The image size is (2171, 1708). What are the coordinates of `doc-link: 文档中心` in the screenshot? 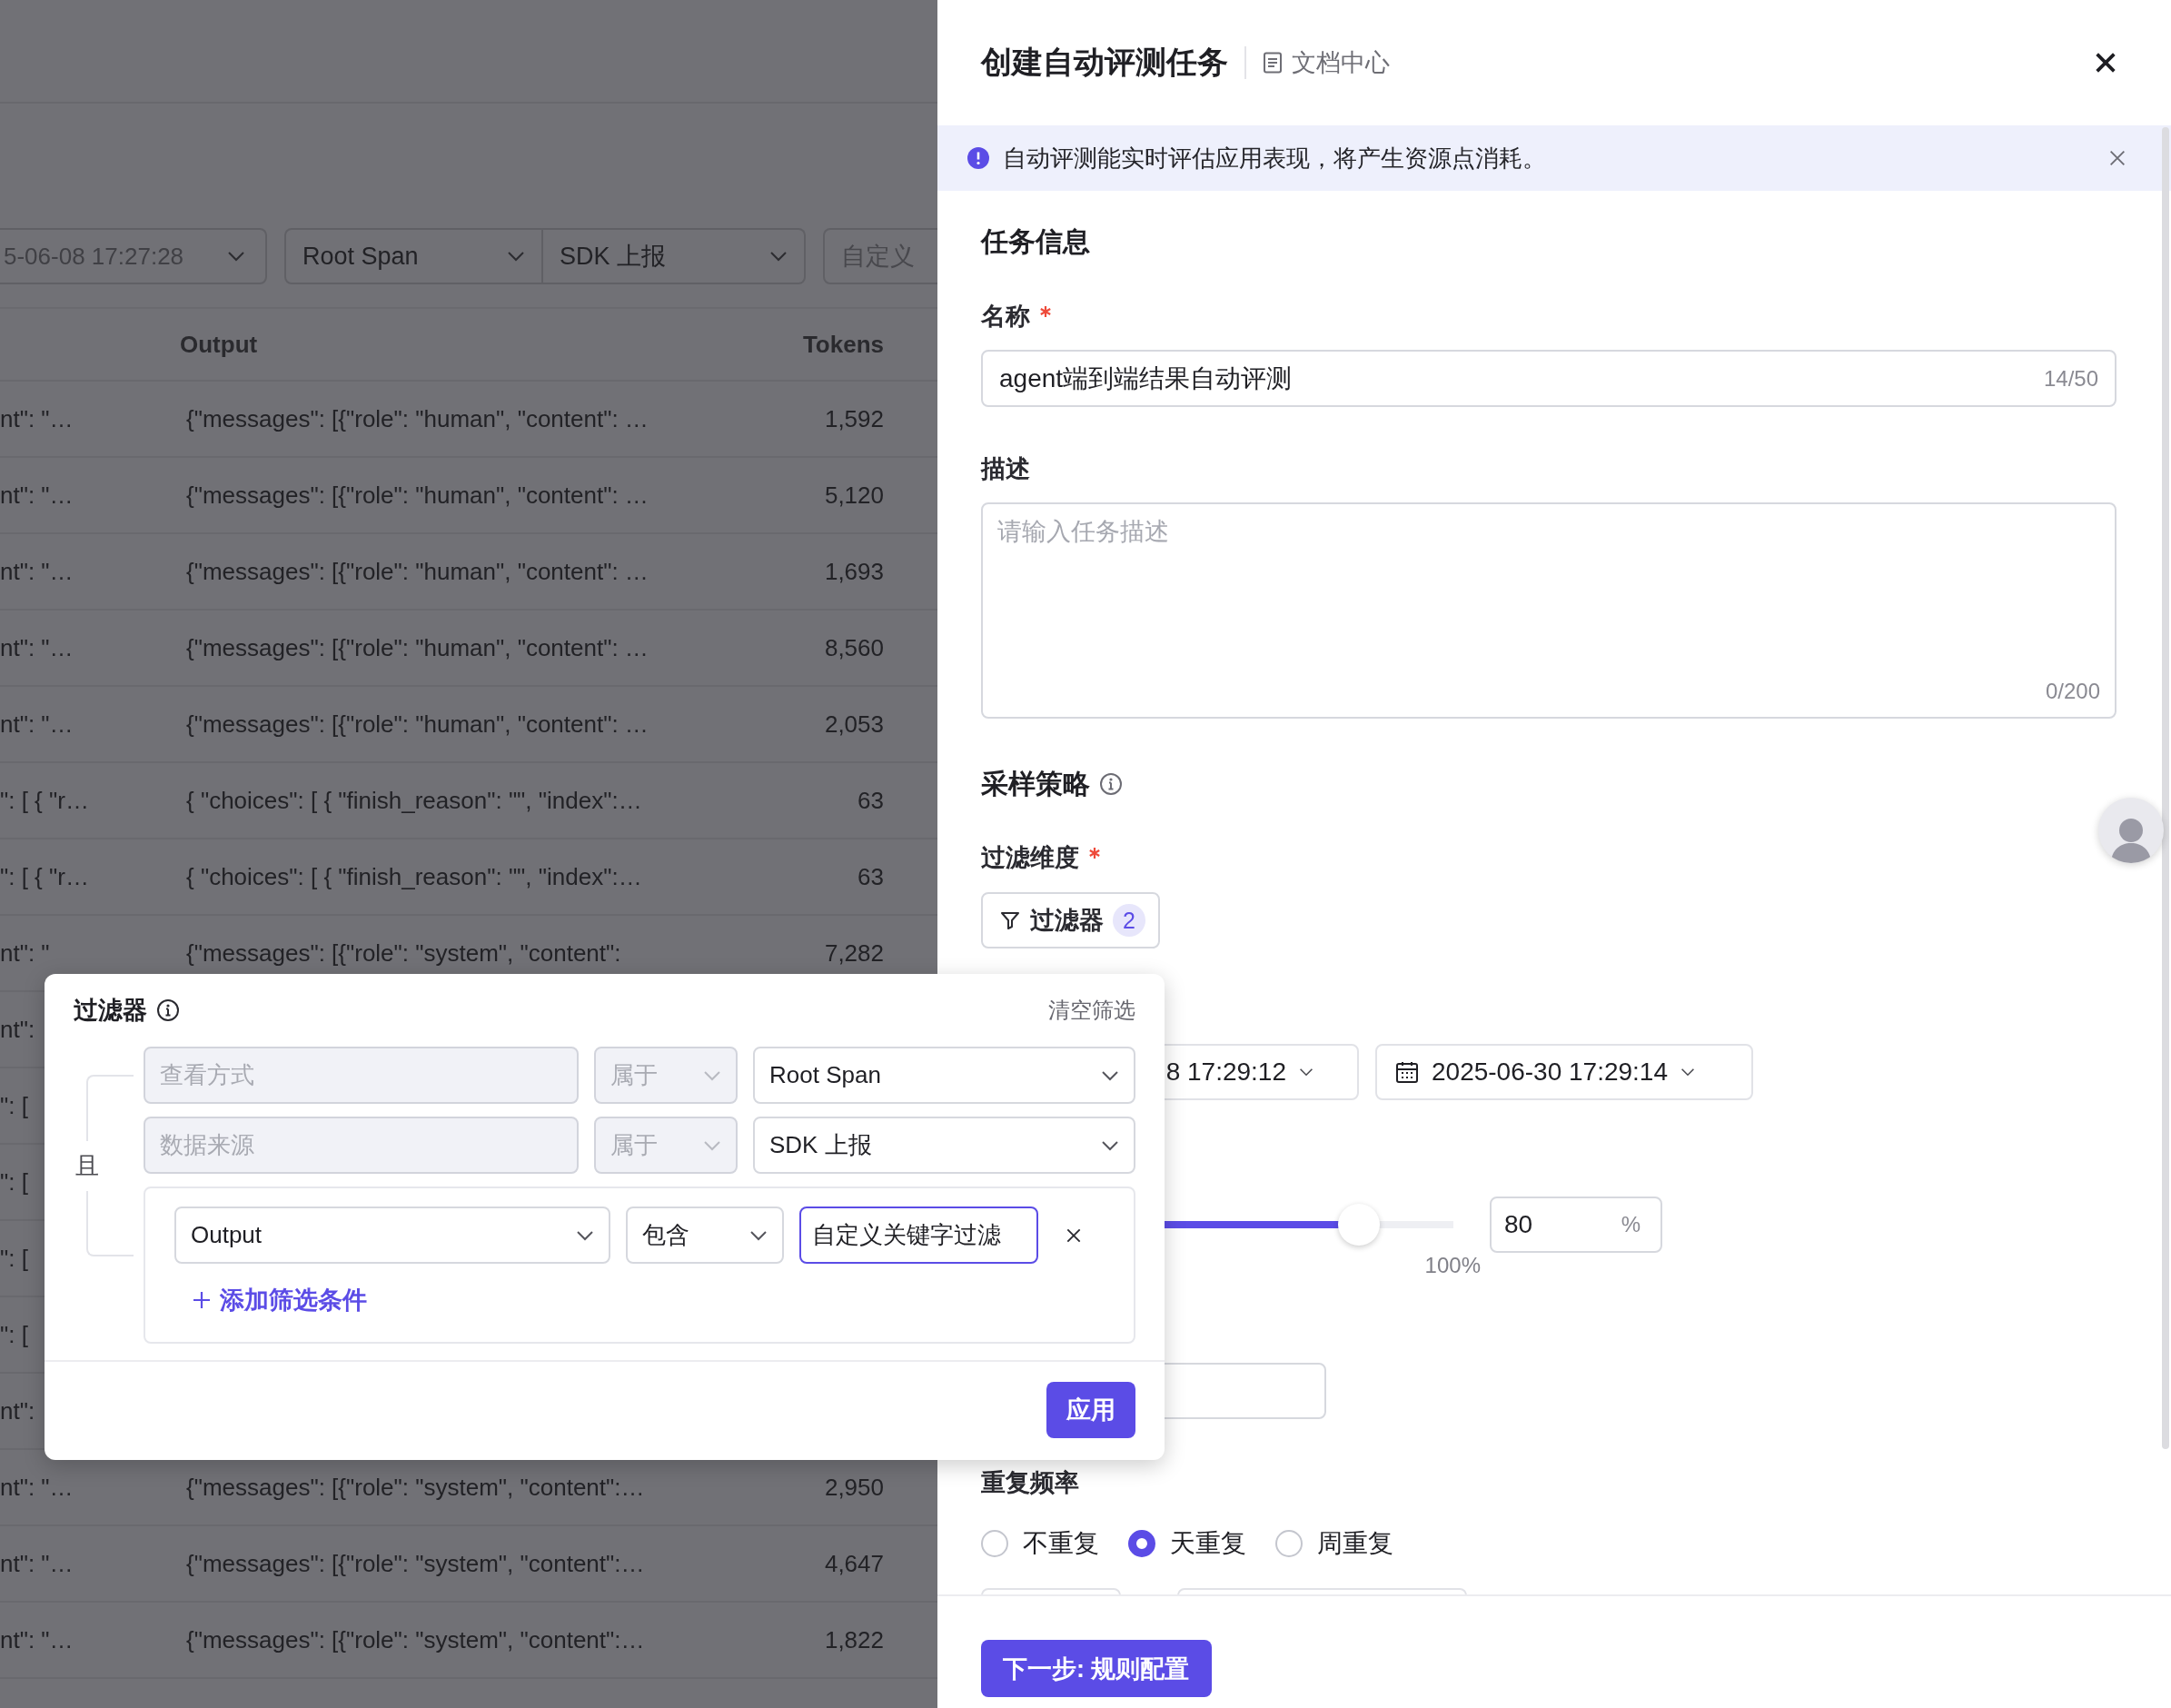 It's located at (1326, 62).